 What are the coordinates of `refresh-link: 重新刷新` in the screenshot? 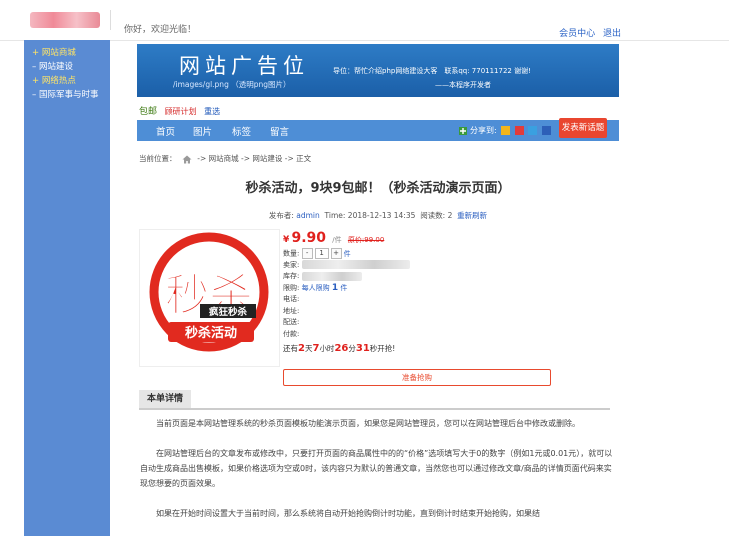 It's located at (472, 215).